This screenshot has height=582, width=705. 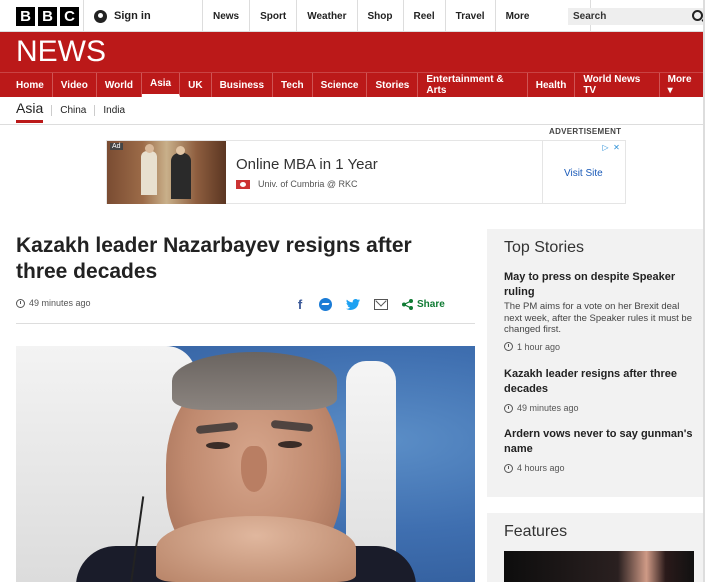 I want to click on topnav-sport: Sport, so click(x=272, y=16).